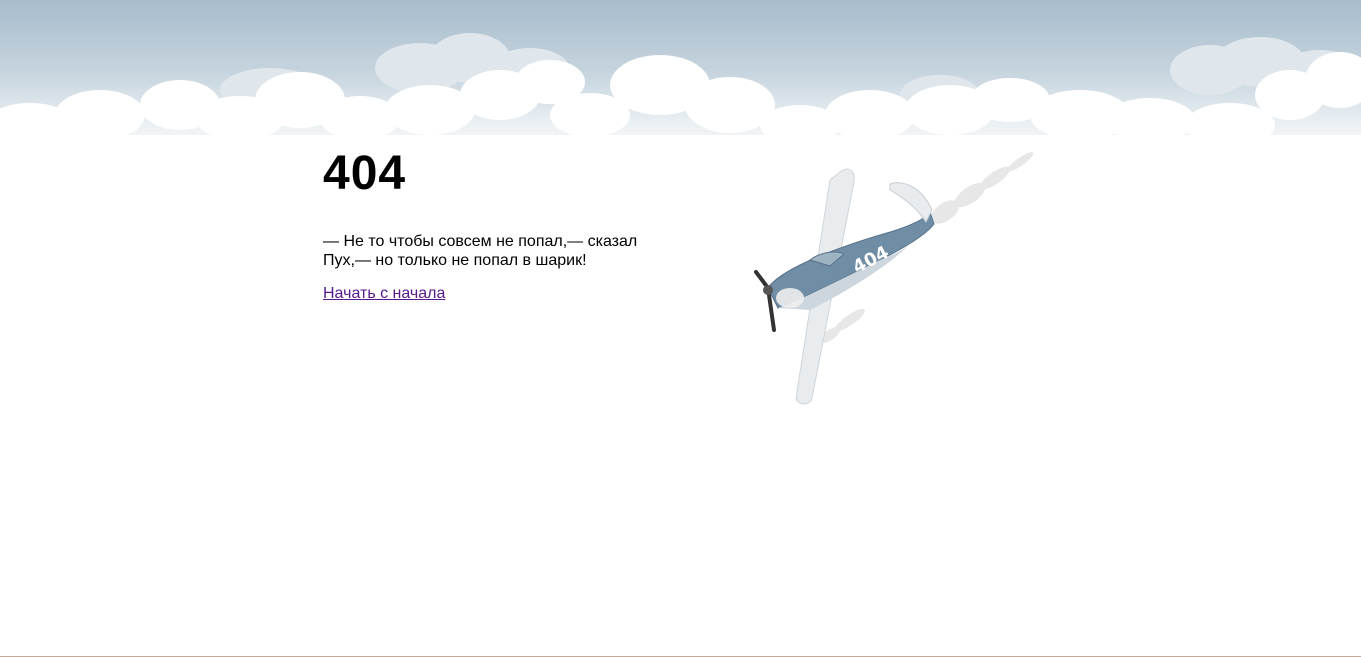 The image size is (1361, 657). Describe the element at coordinates (894, 278) in the screenshot. I see `crashing-airplane-icon: 404` at that location.